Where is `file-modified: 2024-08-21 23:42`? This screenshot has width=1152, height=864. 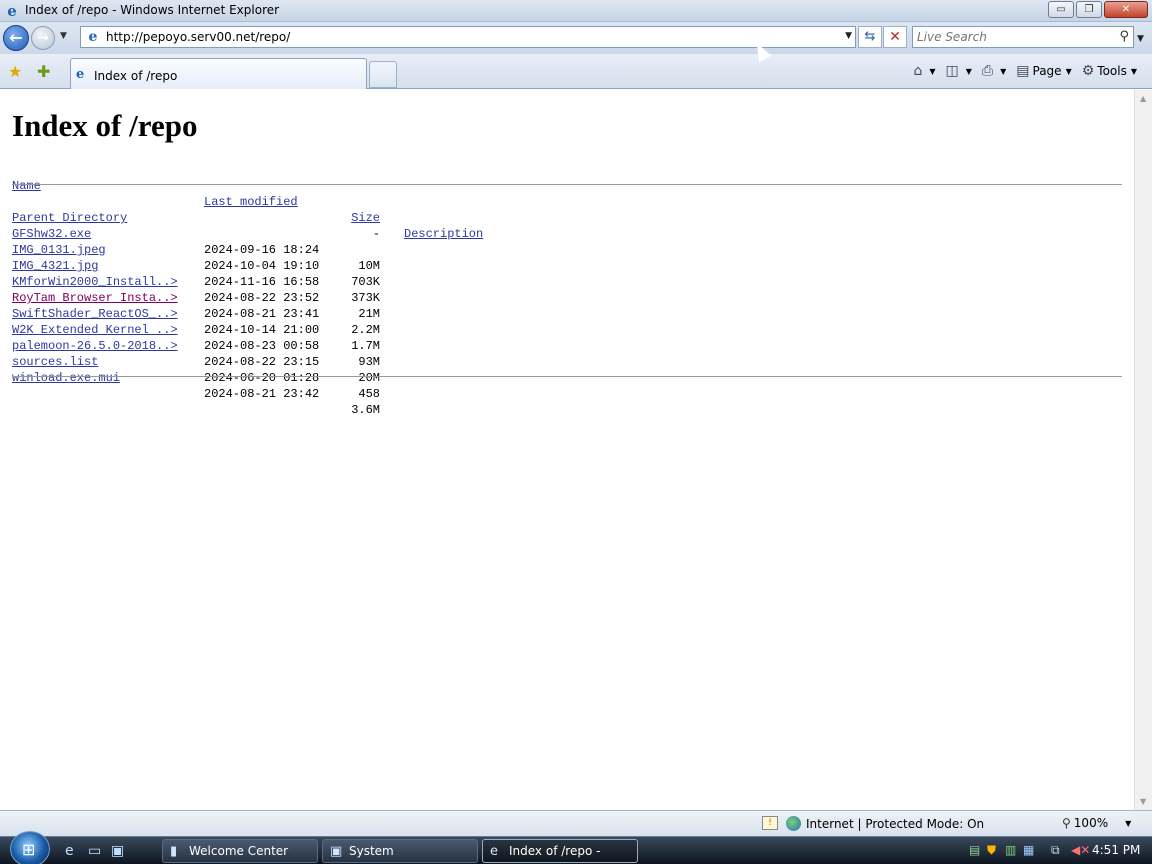 file-modified: 2024-08-21 23:42 is located at coordinates (262, 394).